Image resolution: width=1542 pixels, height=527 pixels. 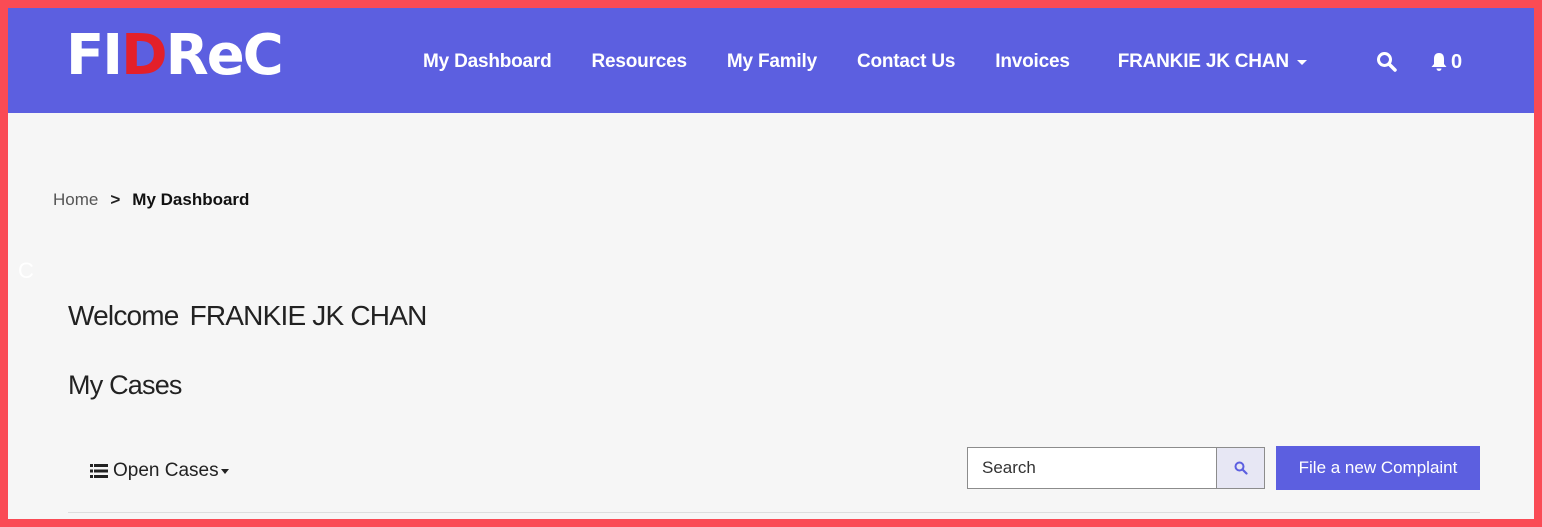 I want to click on case-search-button, so click(x=1240, y=468).